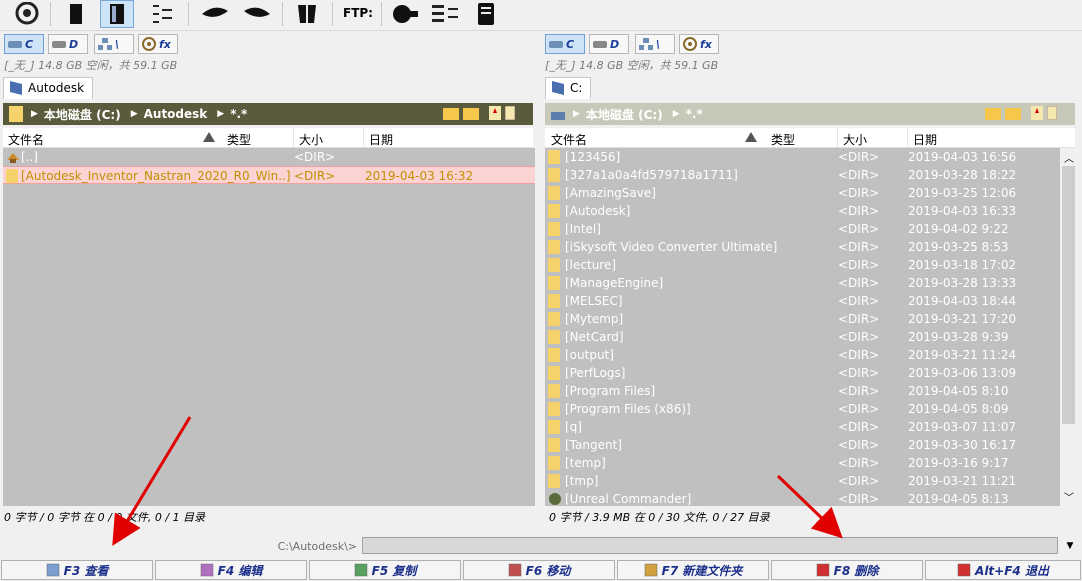  What do you see at coordinates (802, 373) in the screenshot?
I see `table-row: [PerfLogs] <DIR> 2019-03-06 13:09` at bounding box center [802, 373].